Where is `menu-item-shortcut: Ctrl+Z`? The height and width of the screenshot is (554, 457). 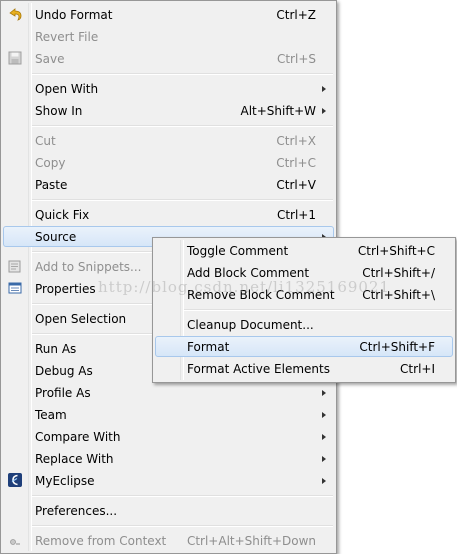 menu-item-shortcut: Ctrl+Z is located at coordinates (296, 15).